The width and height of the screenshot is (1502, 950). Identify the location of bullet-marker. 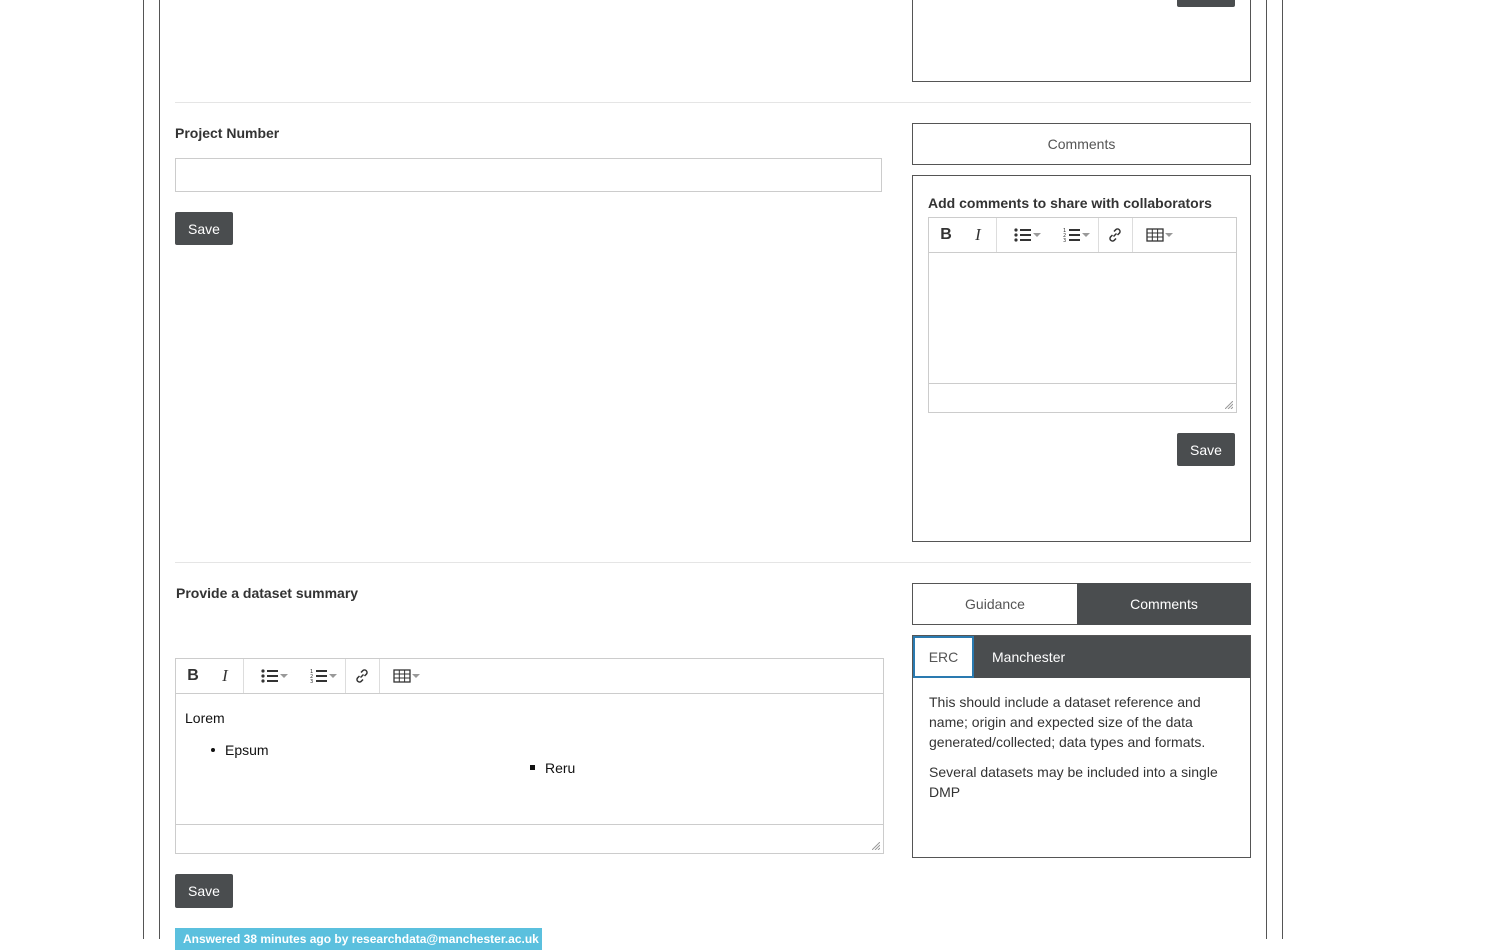
(213, 750).